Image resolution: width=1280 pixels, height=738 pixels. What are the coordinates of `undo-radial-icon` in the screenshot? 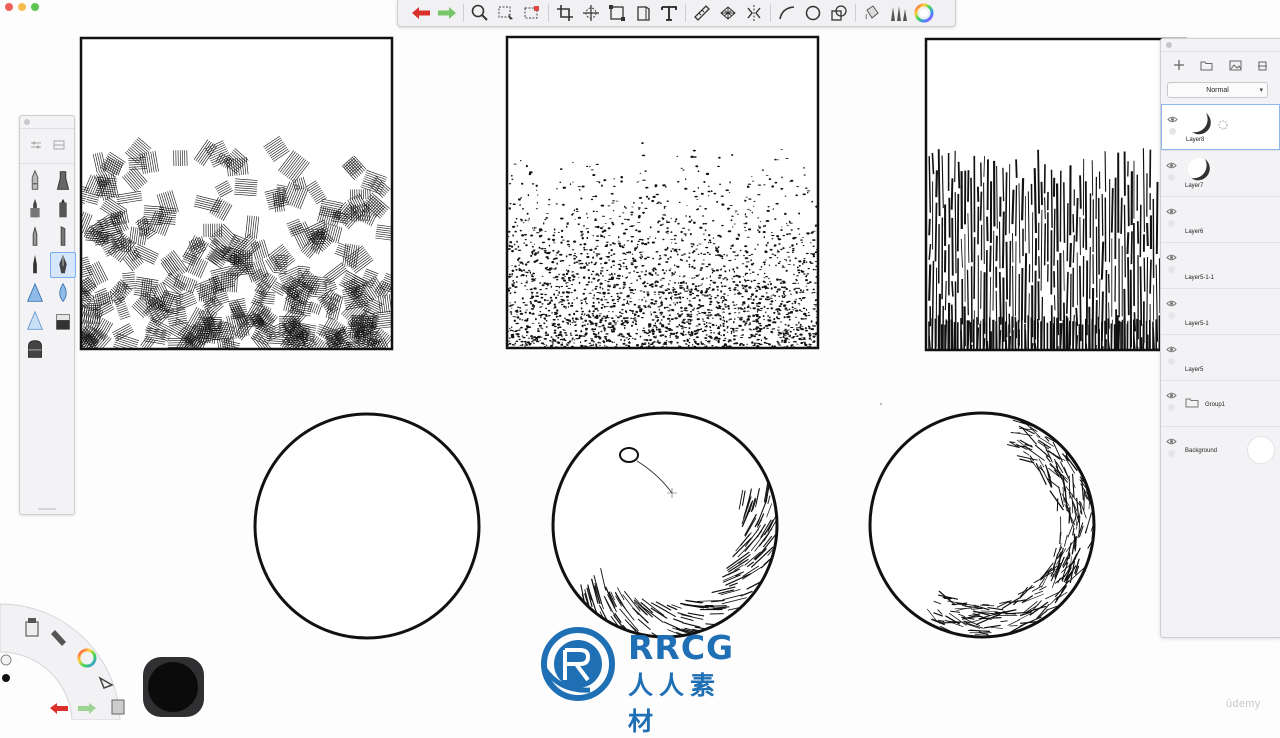 It's located at (59, 708).